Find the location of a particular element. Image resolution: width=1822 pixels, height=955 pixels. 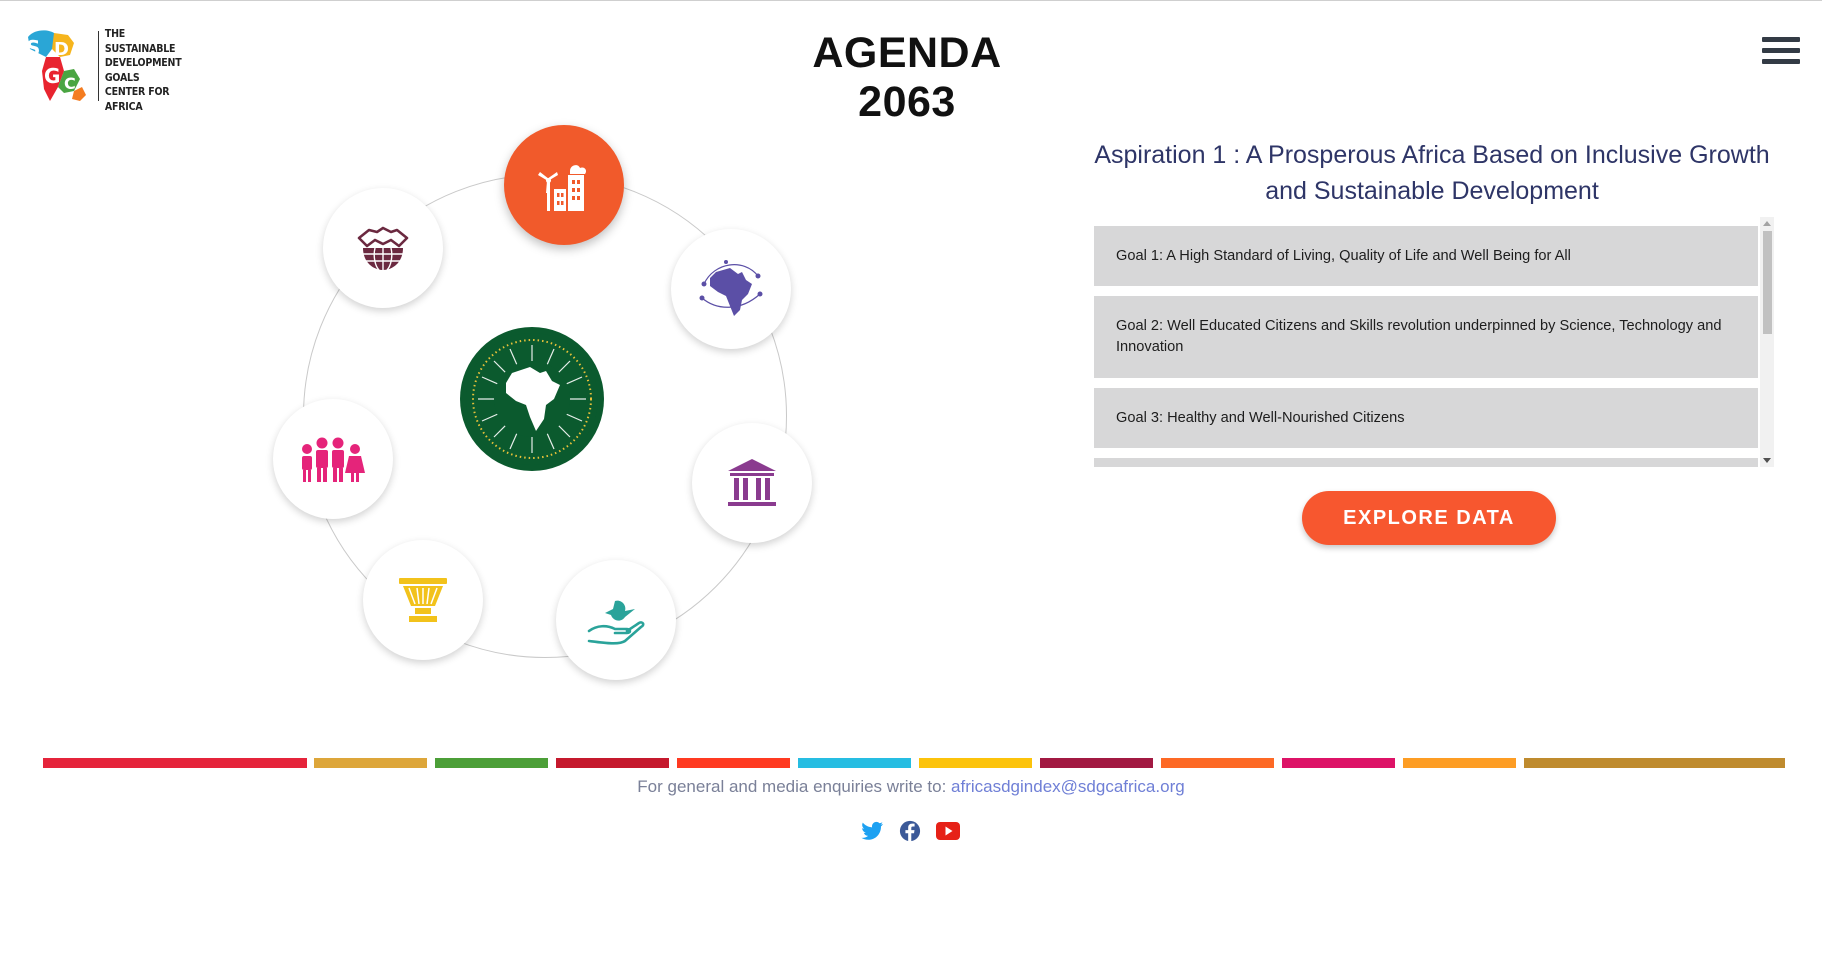

wind-turbine-city-icon is located at coordinates (562, 188).